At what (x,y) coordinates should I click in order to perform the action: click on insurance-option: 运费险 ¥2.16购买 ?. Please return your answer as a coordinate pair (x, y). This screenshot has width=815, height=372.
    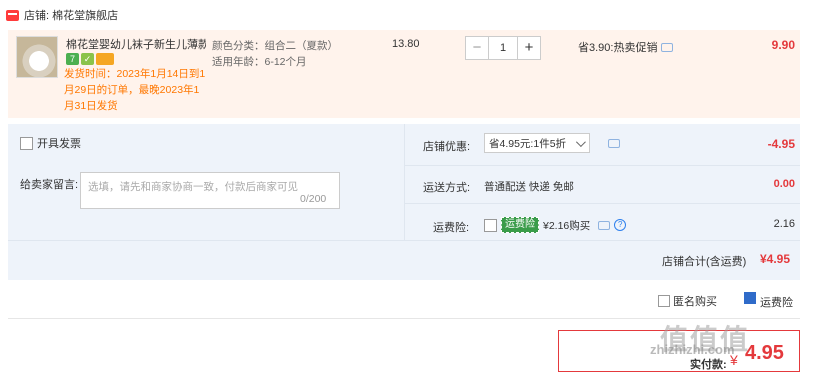
    Looking at the image, I should click on (555, 225).